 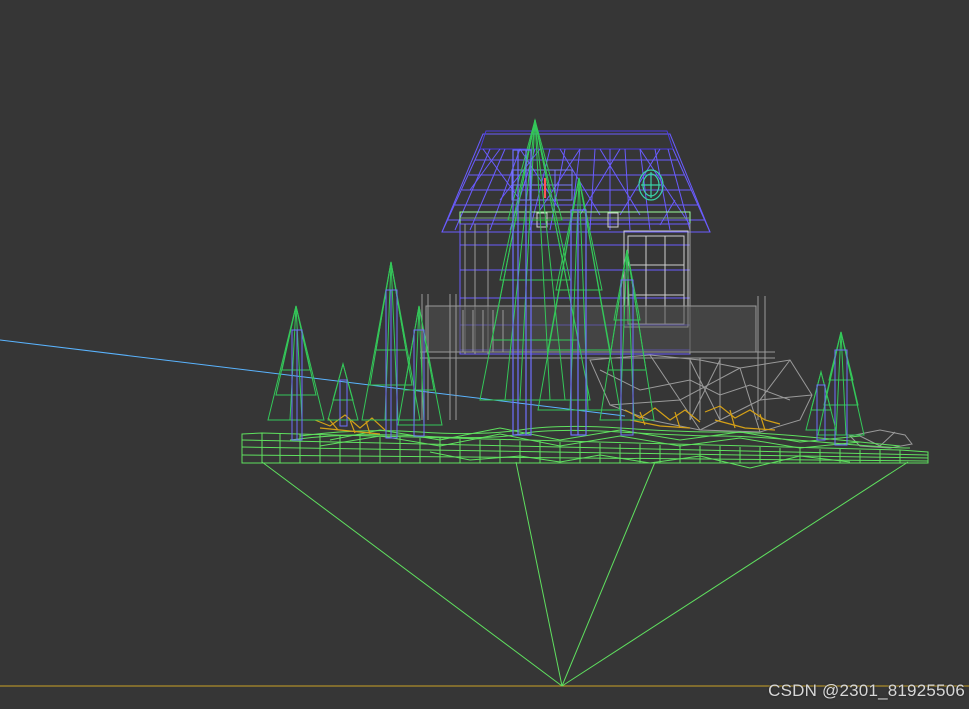 What do you see at coordinates (597, 357) in the screenshot?
I see `house-deck` at bounding box center [597, 357].